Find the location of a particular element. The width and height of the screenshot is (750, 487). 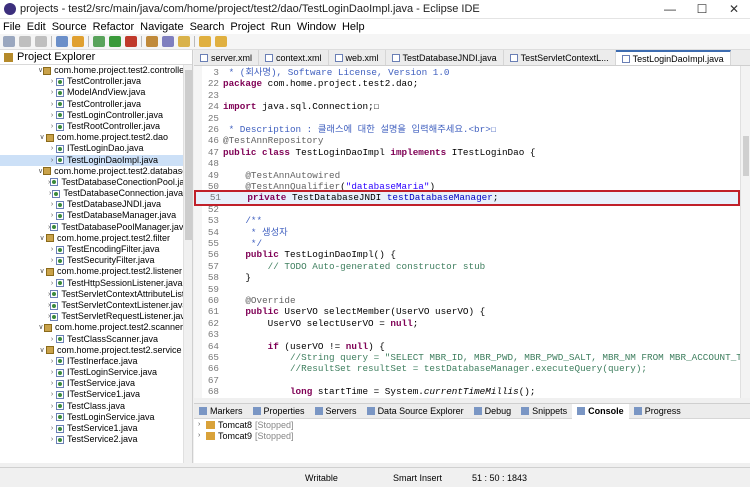

tree-package-item: ∨ com.home.project.test2.dao is located at coordinates (91, 137).